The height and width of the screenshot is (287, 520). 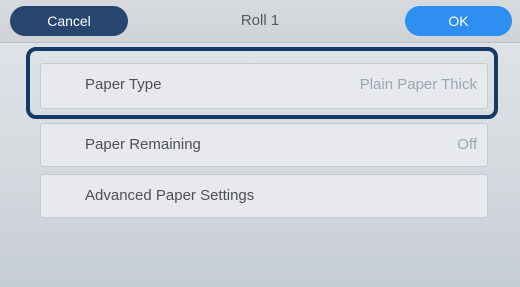 I want to click on page-title: Roll 1, so click(x=260, y=20).